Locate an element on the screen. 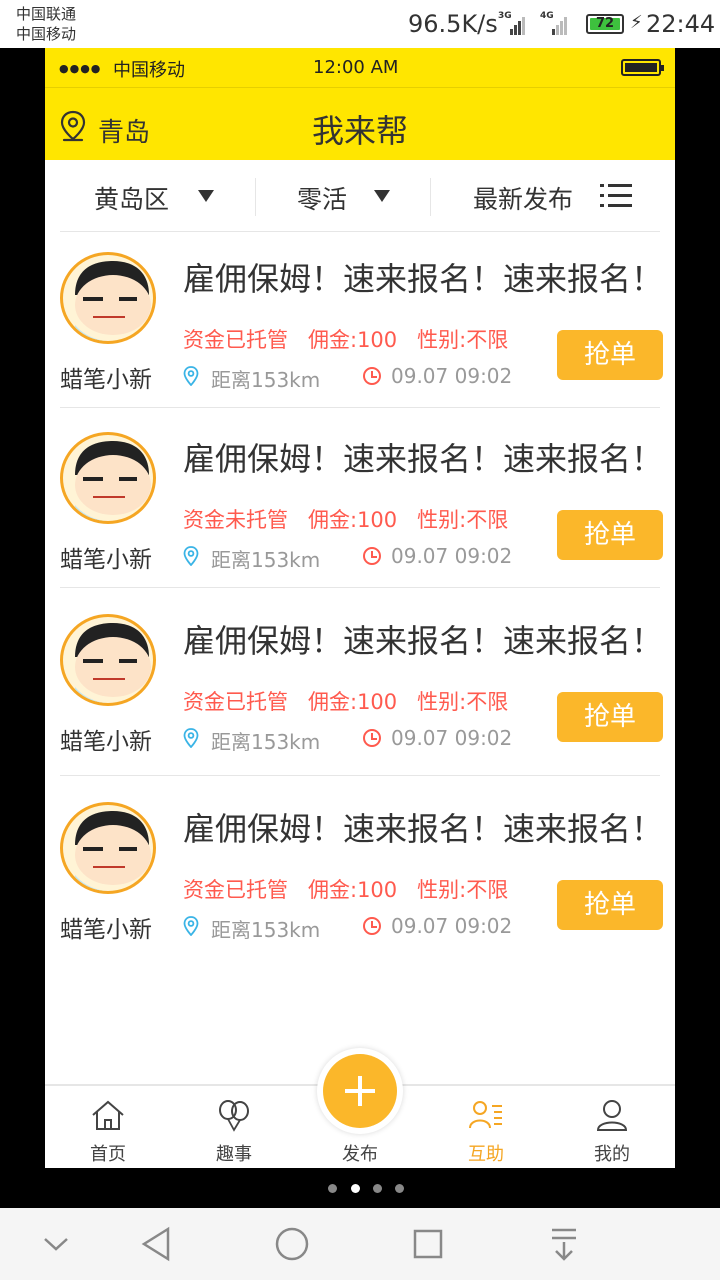 This screenshot has height=1280, width=720. filter-bar: 黄岛区 零活 最新发布 is located at coordinates (360, 196).